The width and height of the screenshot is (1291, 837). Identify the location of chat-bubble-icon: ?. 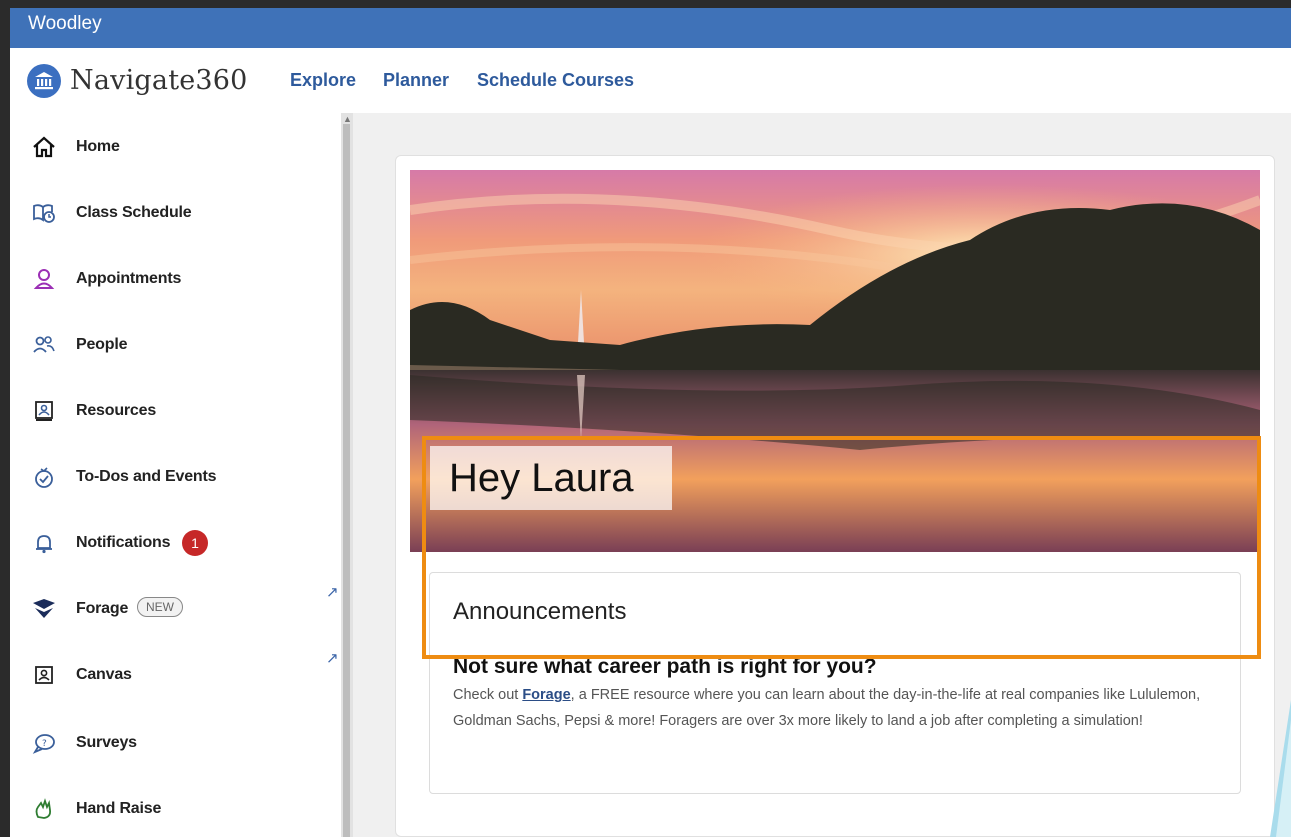
(44, 743).